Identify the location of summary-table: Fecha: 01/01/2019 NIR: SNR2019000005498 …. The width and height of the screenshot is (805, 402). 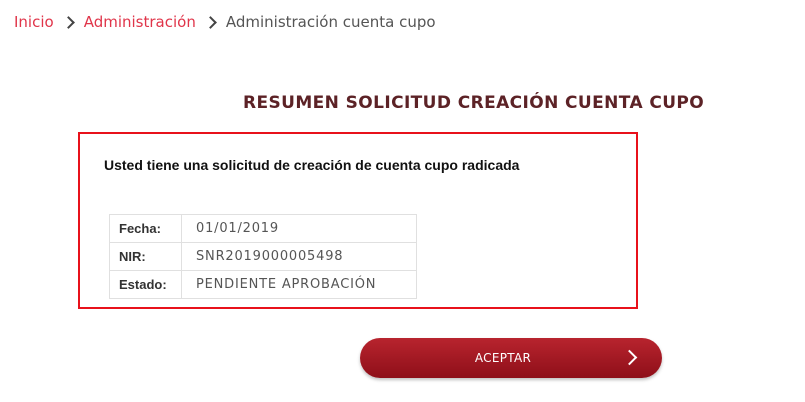
(263, 256).